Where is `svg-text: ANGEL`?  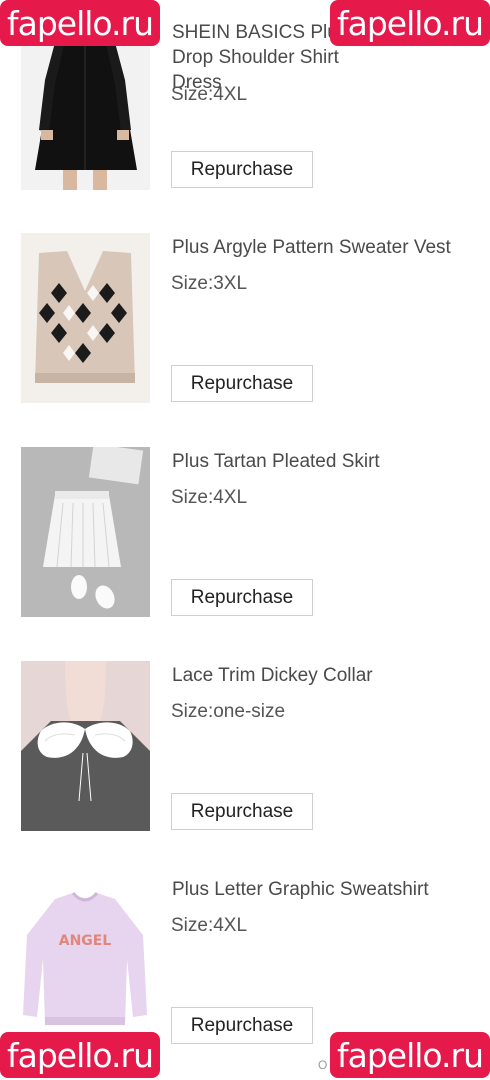 svg-text: ANGEL is located at coordinates (85, 941).